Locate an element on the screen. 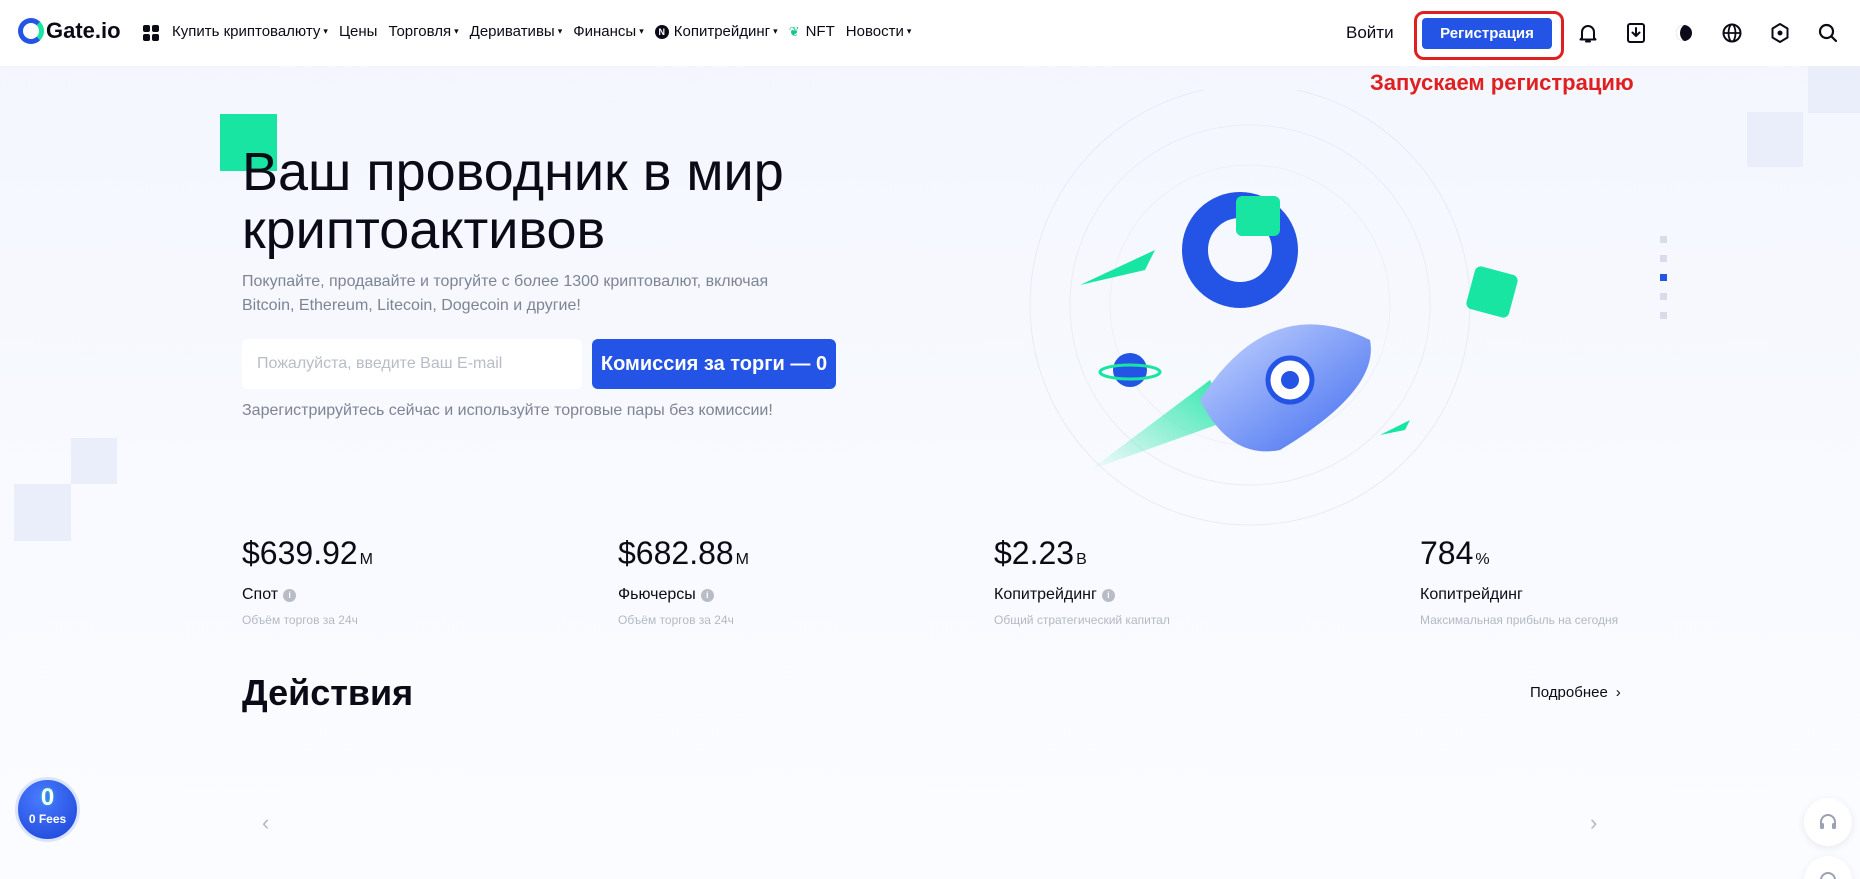 This screenshot has height=879, width=1860. nav-menu-item: Цены is located at coordinates (358, 31).